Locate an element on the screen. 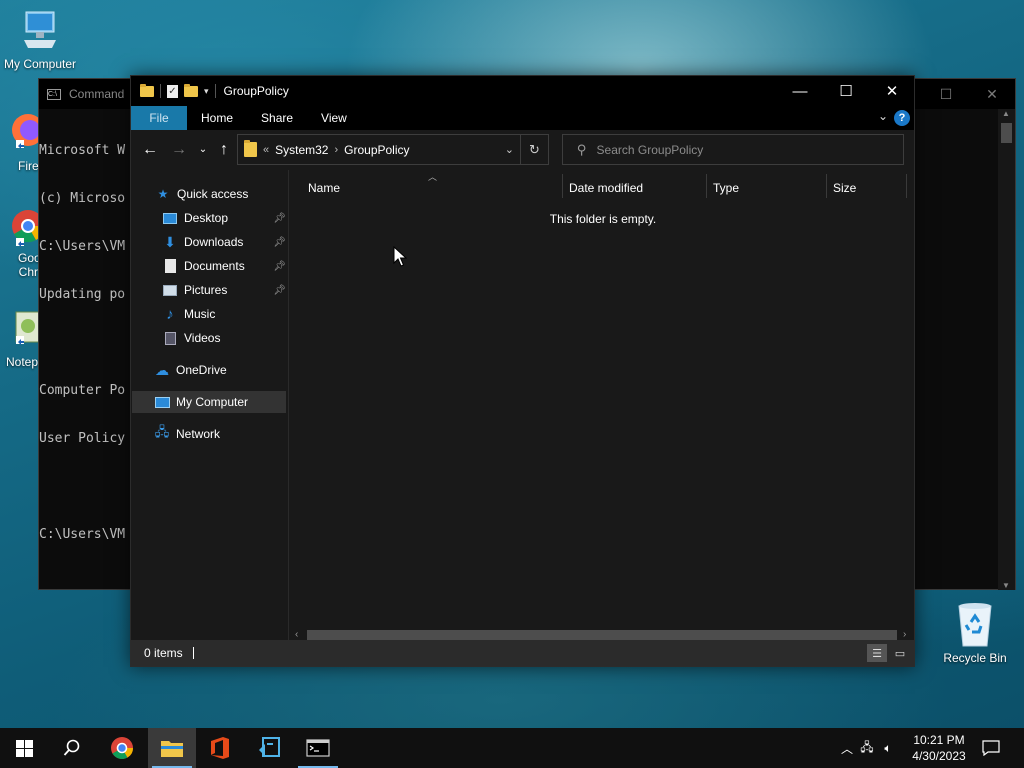 The width and height of the screenshot is (1024, 768). cmd-scroll-thumb is located at coordinates (1006, 133).